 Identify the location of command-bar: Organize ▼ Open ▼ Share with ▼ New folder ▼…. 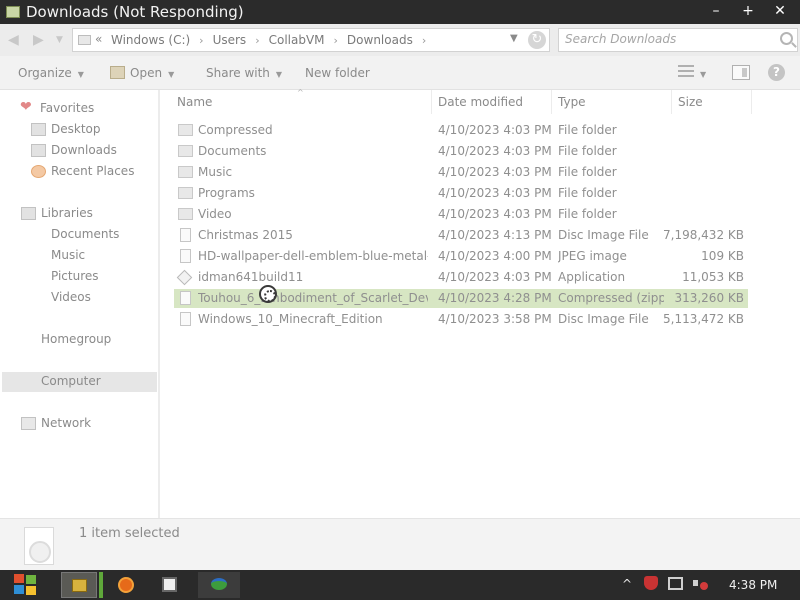
(400, 73).